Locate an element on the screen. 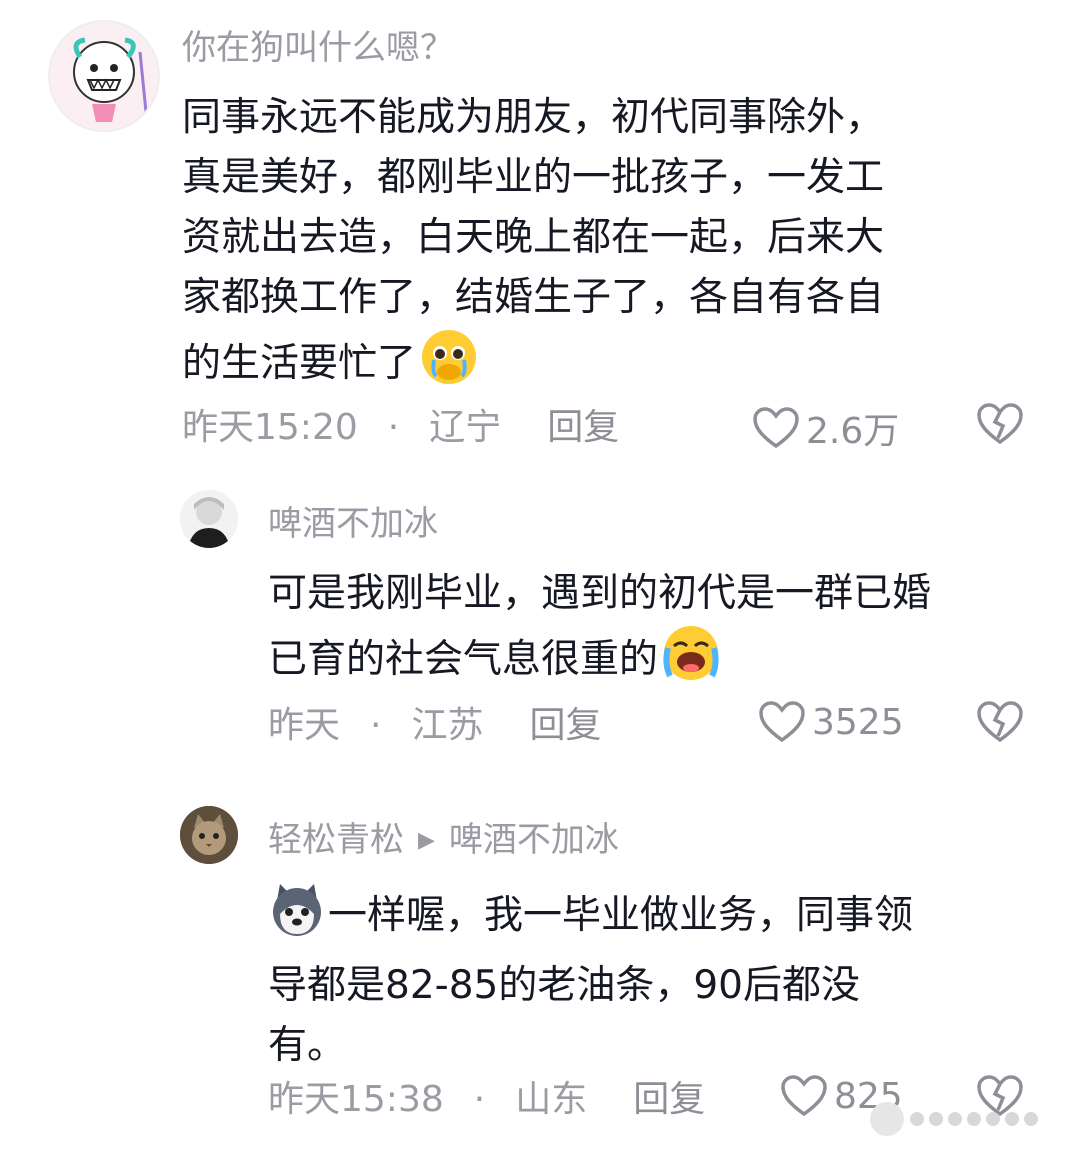 The image size is (1080, 1149). comment-text-line: 真是美好，都刚毕业的一批孩子，一发工 is located at coordinates (533, 177).